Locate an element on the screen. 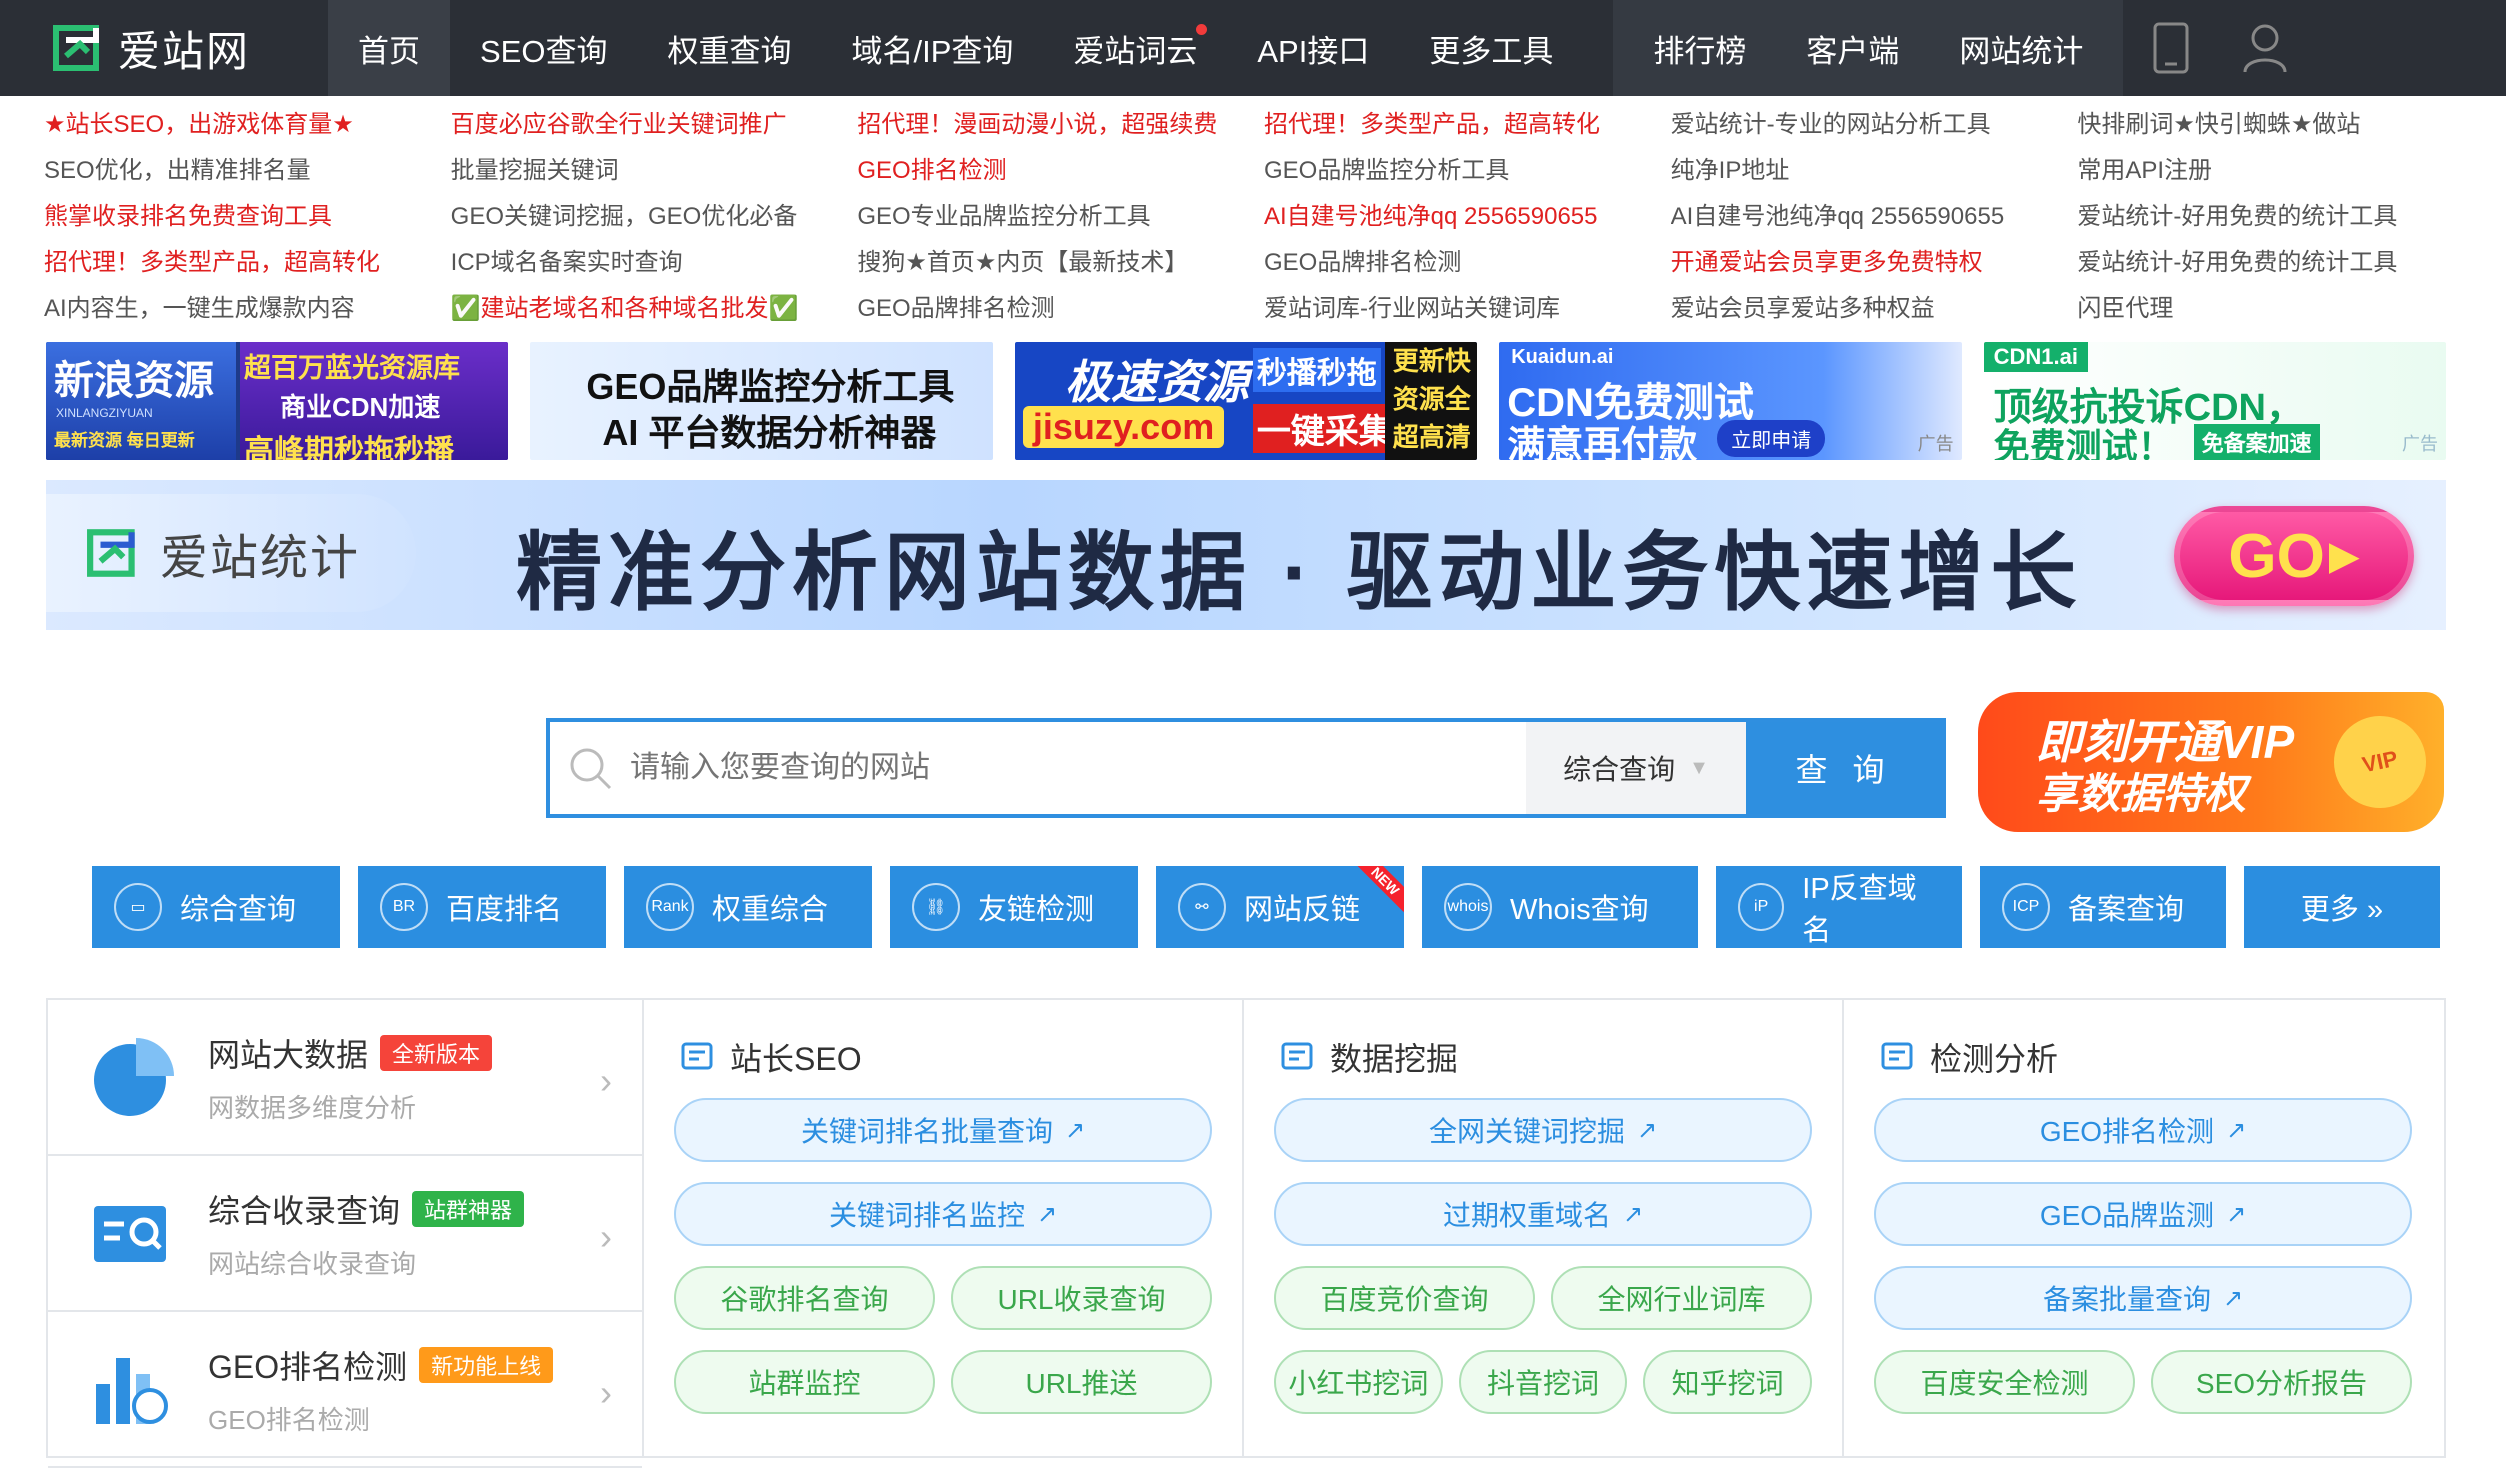 The image size is (2506, 1468). tool-link: 全网行业词库 is located at coordinates (1681, 1298).